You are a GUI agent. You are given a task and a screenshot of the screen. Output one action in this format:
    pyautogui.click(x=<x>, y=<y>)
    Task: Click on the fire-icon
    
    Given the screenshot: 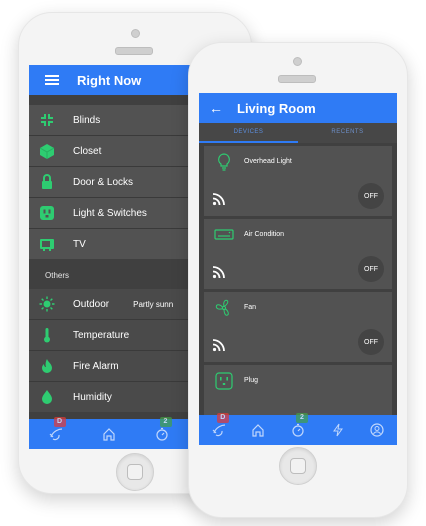 What is the action you would take?
    pyautogui.click(x=47, y=366)
    